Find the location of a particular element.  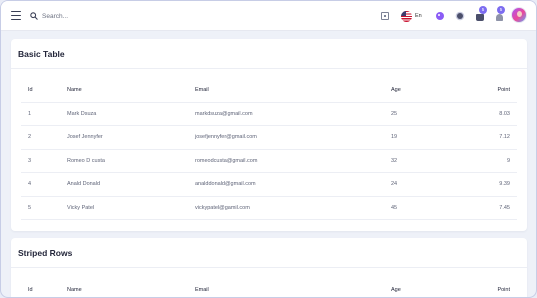

fullscreen-icon is located at coordinates (385, 16).